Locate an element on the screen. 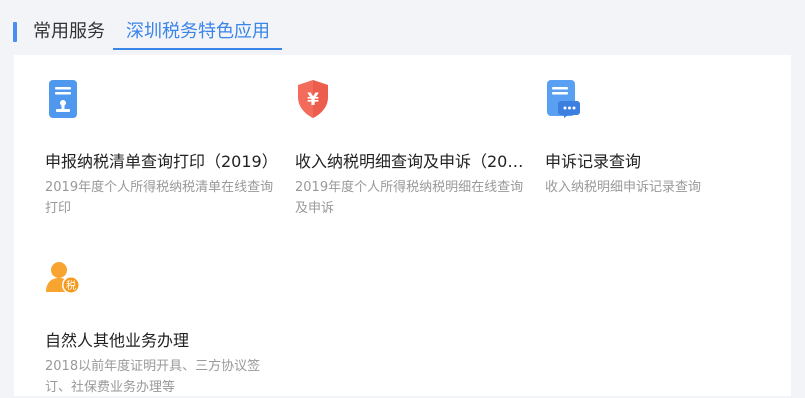  service-description: 2018以前年度证明开具、三方协议签订、社保费业务办理等 is located at coordinates (153, 377).